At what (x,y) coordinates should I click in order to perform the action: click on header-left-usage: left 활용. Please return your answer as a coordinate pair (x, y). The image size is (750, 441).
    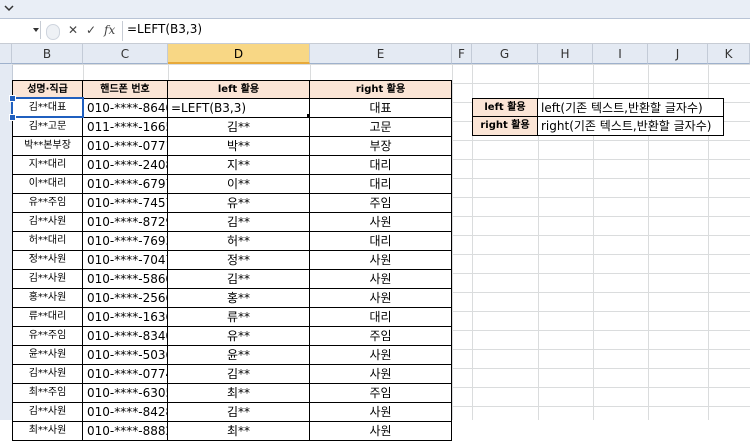
    Looking at the image, I should click on (239, 89).